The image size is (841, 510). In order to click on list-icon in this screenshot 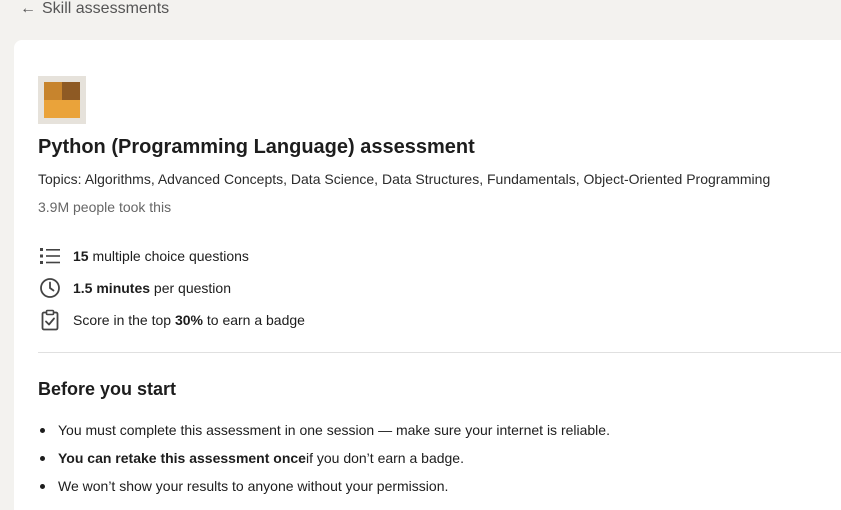, I will do `click(50, 256)`.